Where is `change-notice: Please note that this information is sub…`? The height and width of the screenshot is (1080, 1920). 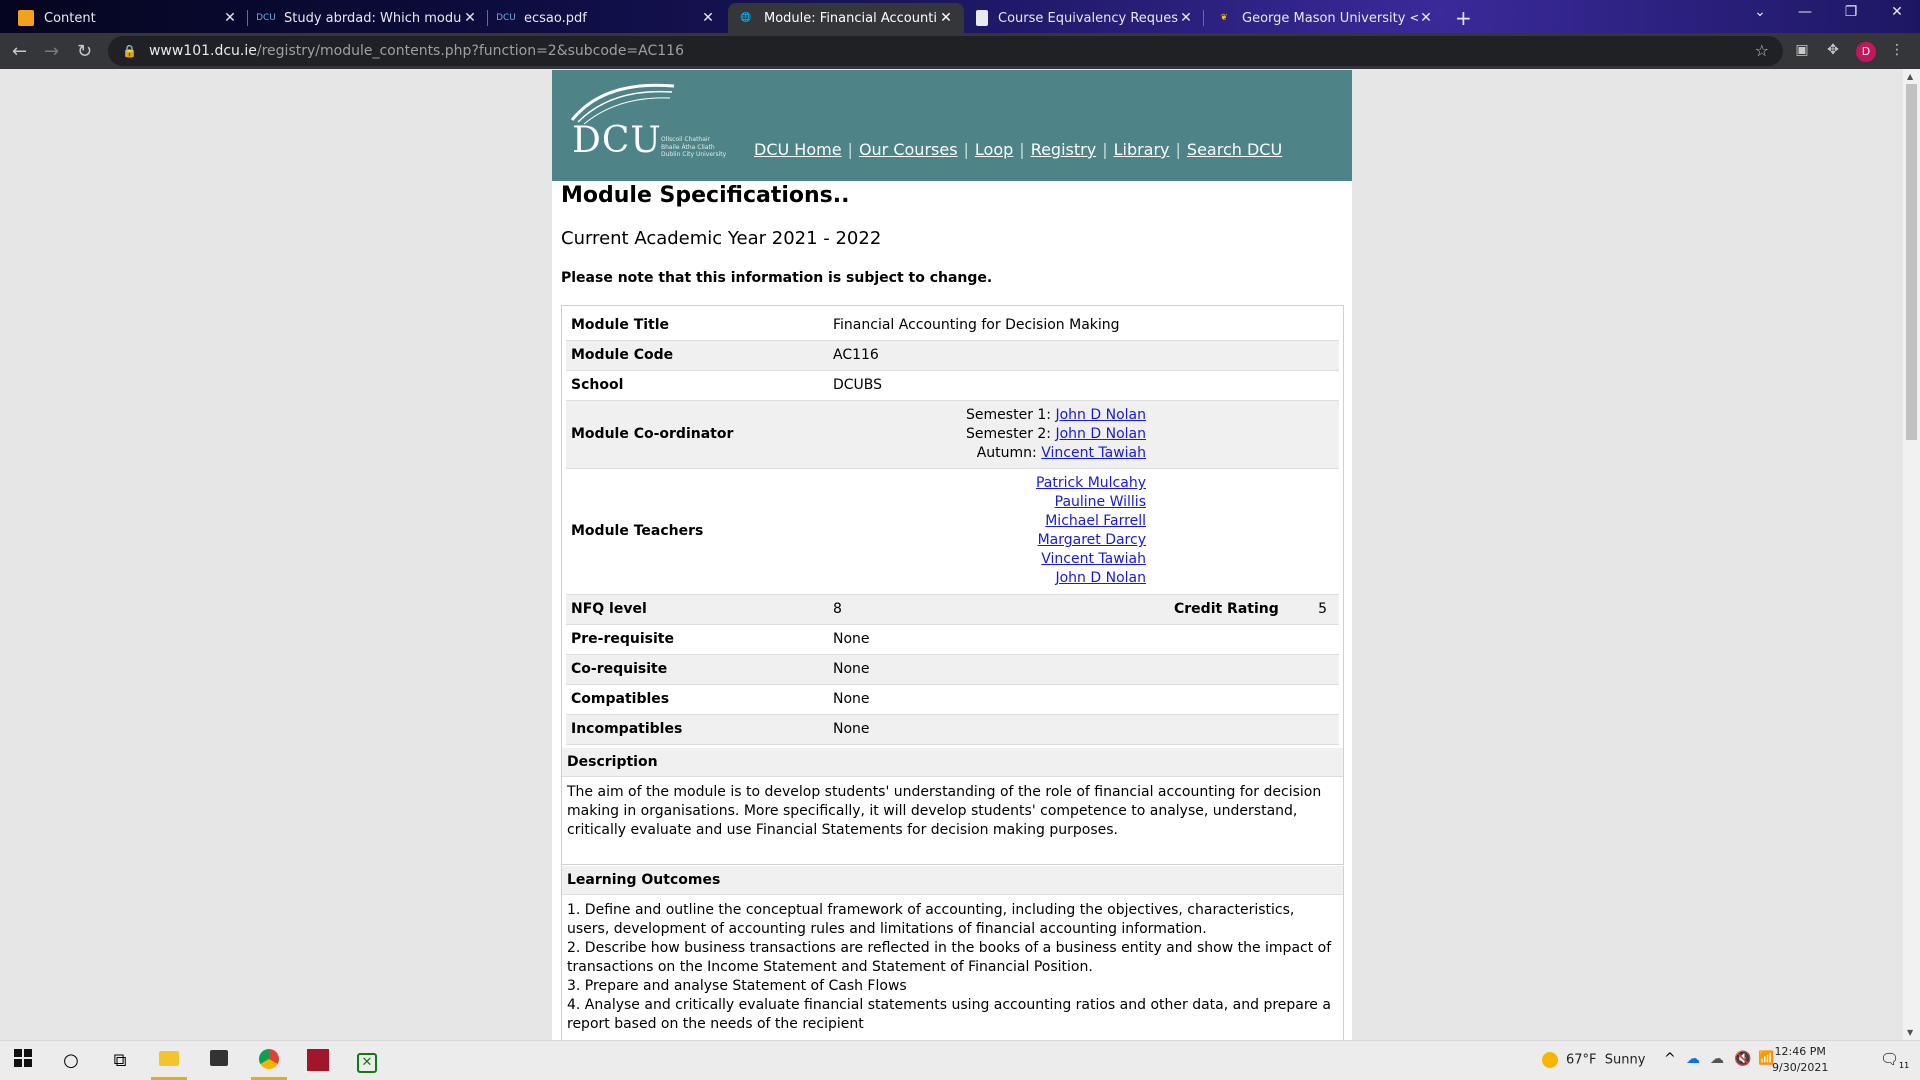 change-notice: Please note that this information is sub… is located at coordinates (777, 278).